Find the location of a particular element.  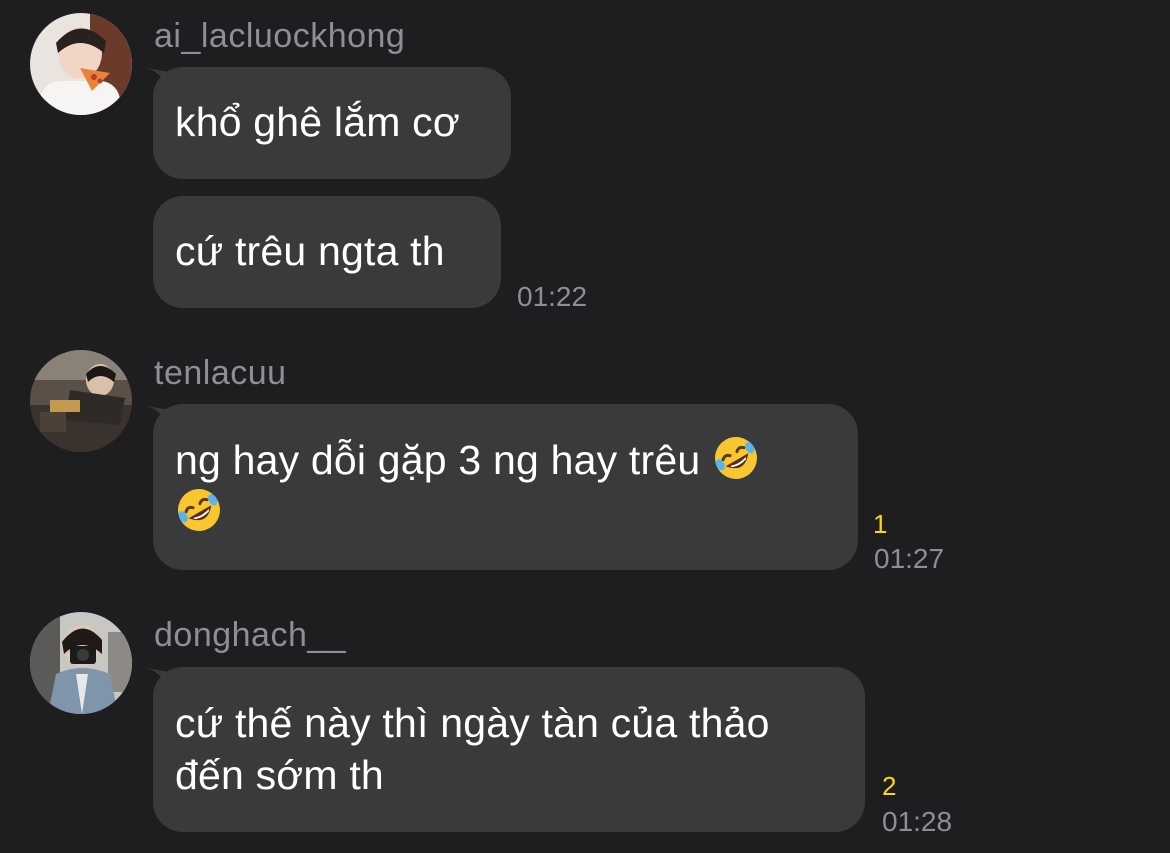

message-bubble: cứ trêu ngta th is located at coordinates (327, 252).